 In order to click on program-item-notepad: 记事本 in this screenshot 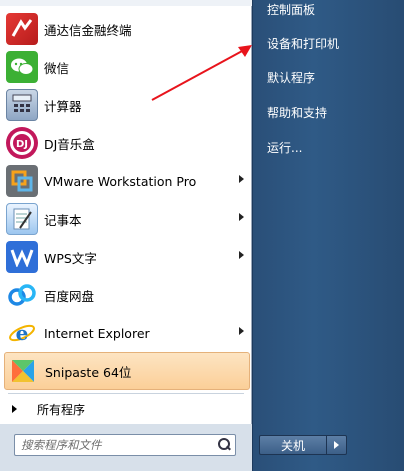, I will do `click(127, 219)`.